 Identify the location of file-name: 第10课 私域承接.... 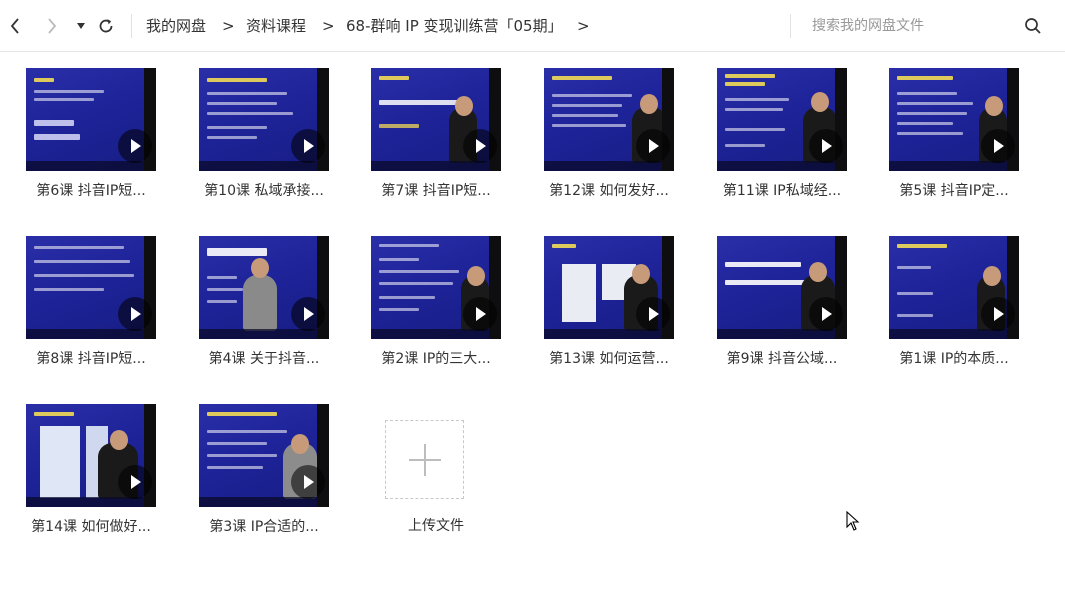
(264, 191).